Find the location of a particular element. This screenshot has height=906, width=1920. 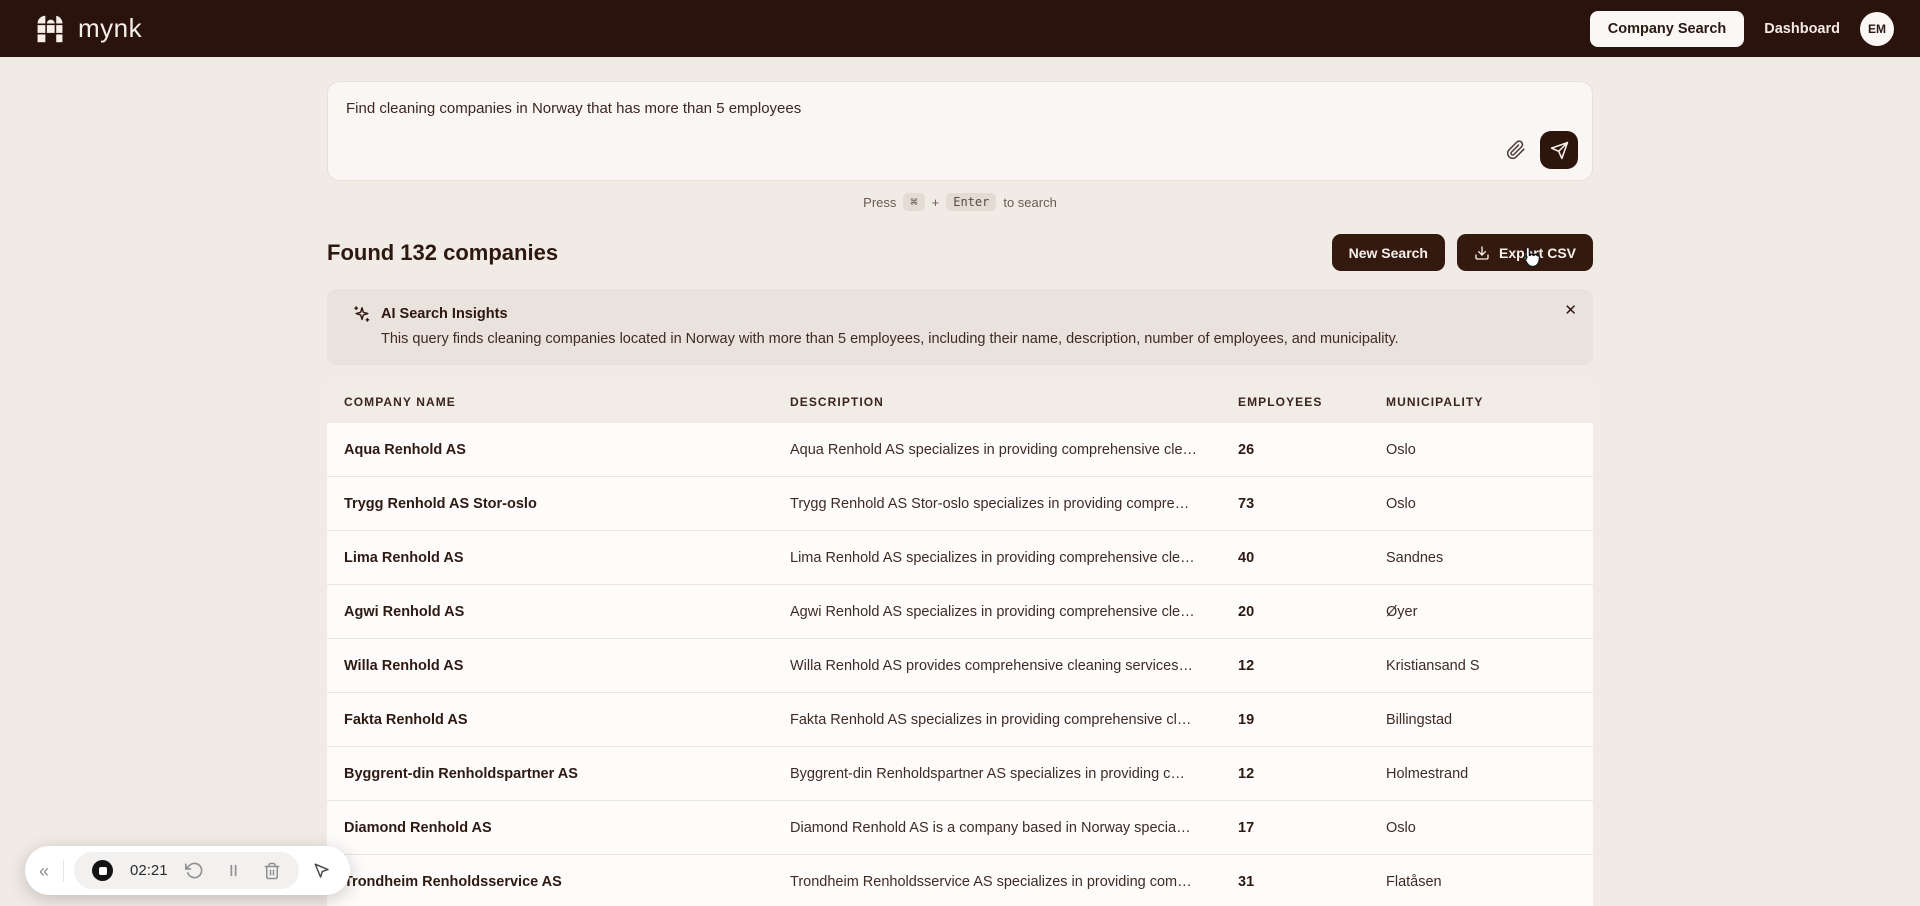

send-icon is located at coordinates (1559, 150).